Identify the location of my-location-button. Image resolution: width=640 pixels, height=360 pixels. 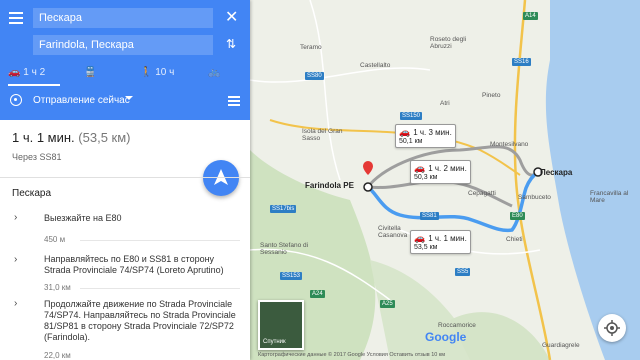
(612, 328).